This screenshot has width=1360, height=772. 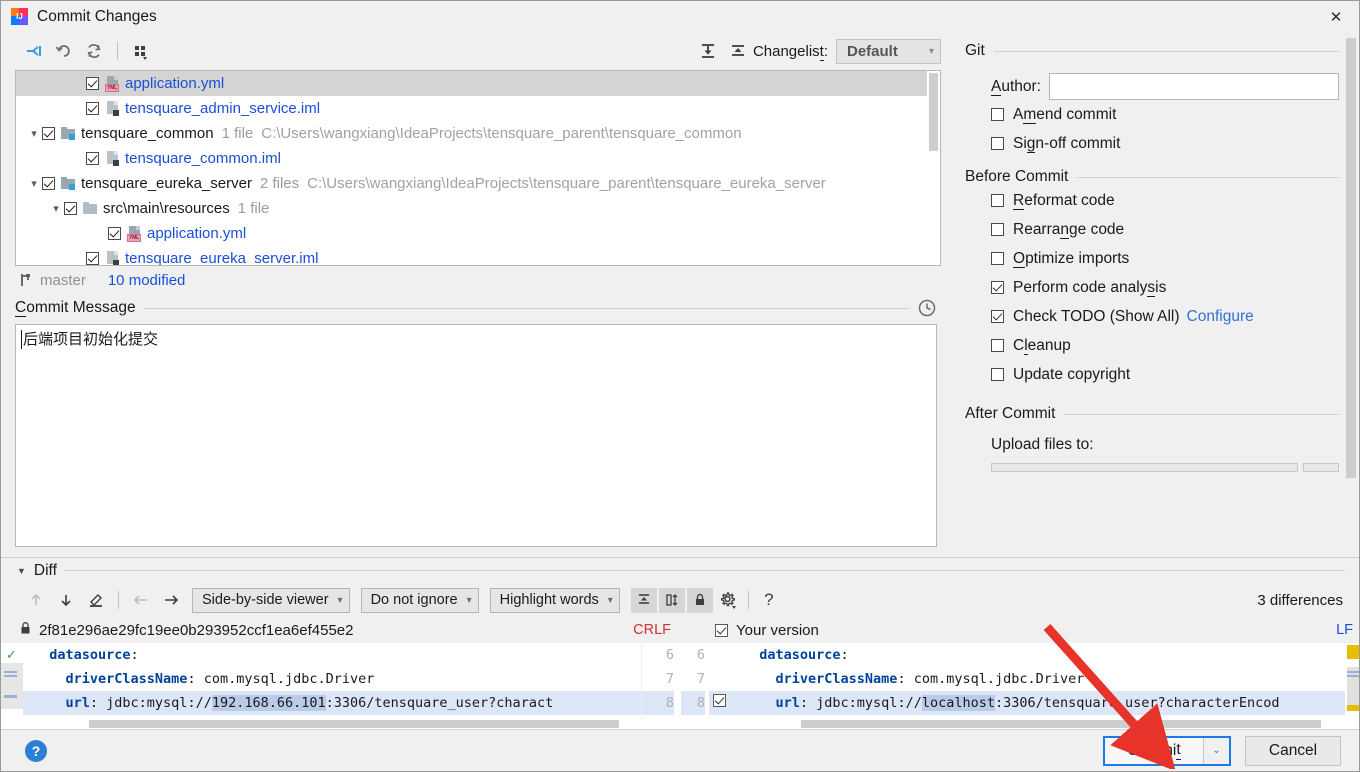 I want to click on checkbox-row: Amend commit, so click(x=1165, y=114).